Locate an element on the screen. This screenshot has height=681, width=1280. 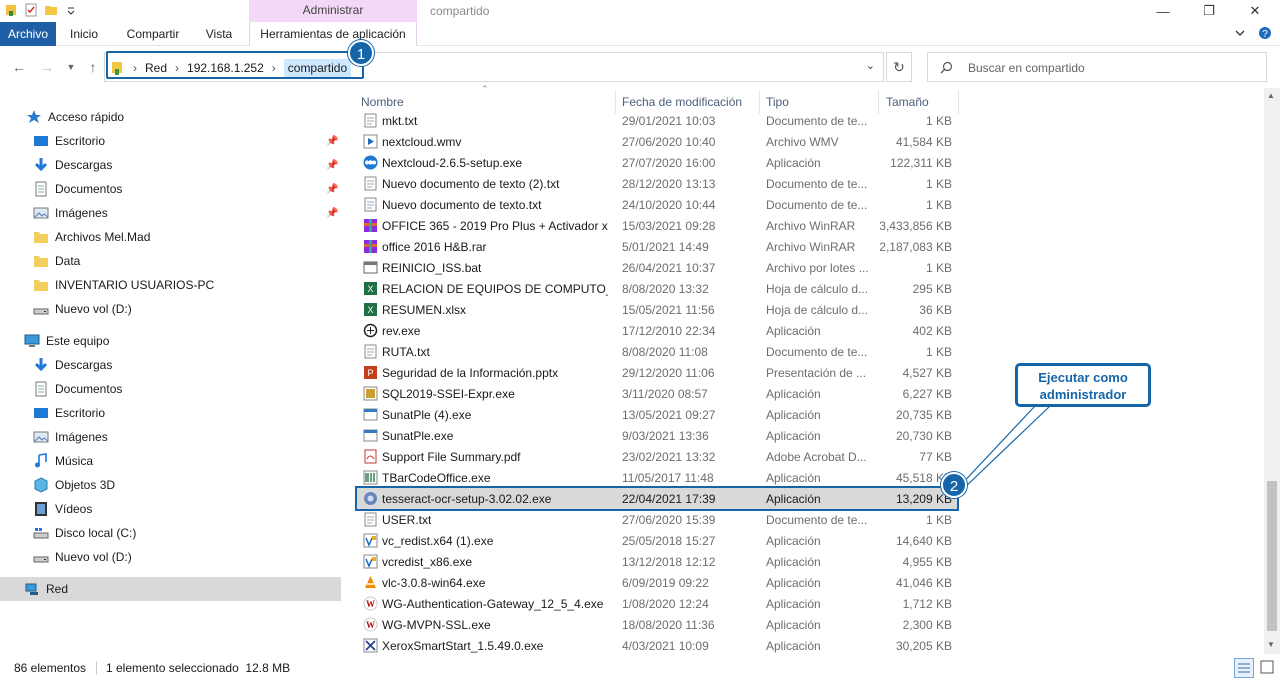
search-icon is located at coordinates (946, 67).